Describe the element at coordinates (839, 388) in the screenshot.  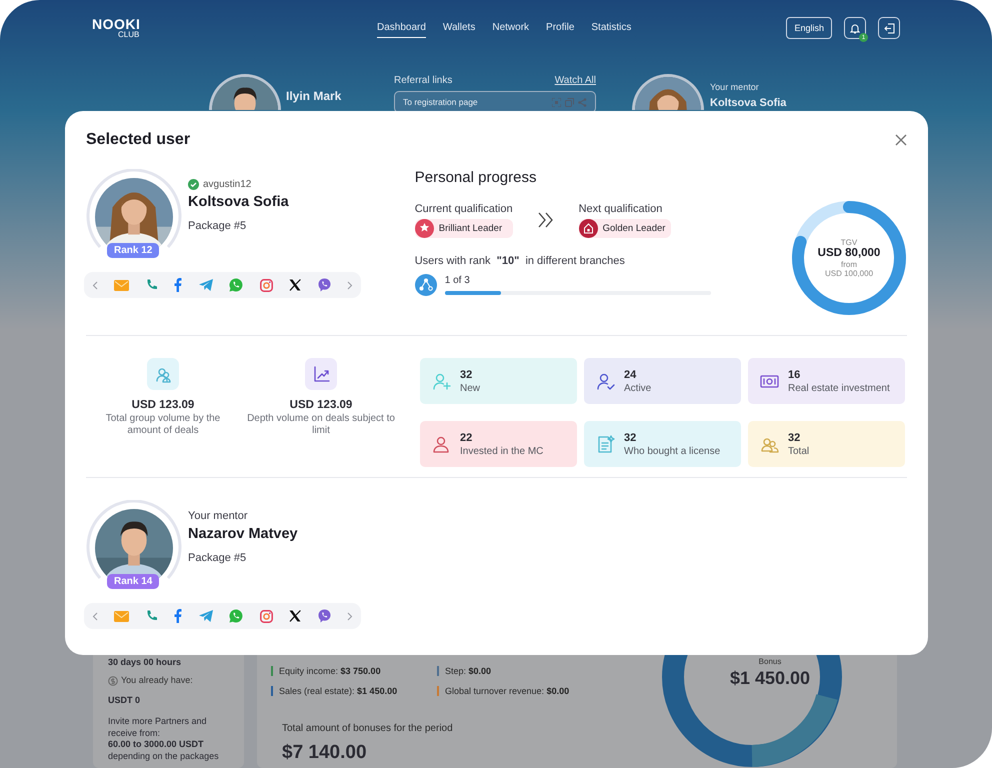
I see `stat-label: Real estate investment` at that location.